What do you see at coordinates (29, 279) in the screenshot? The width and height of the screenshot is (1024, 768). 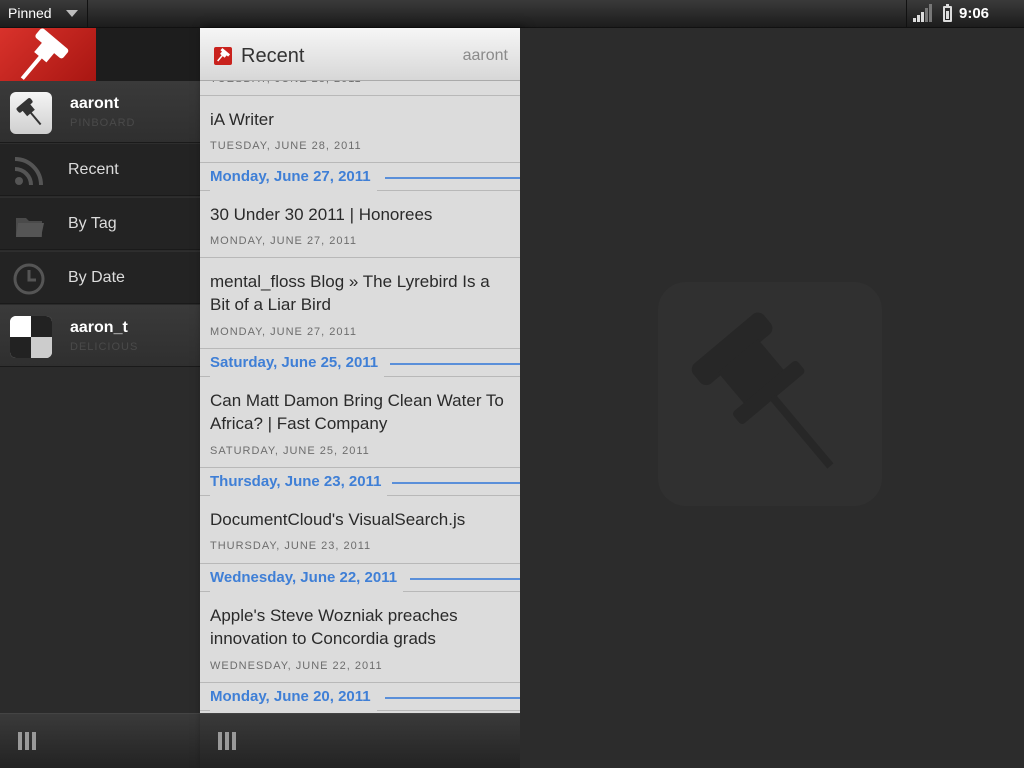 I see `clock-icon` at bounding box center [29, 279].